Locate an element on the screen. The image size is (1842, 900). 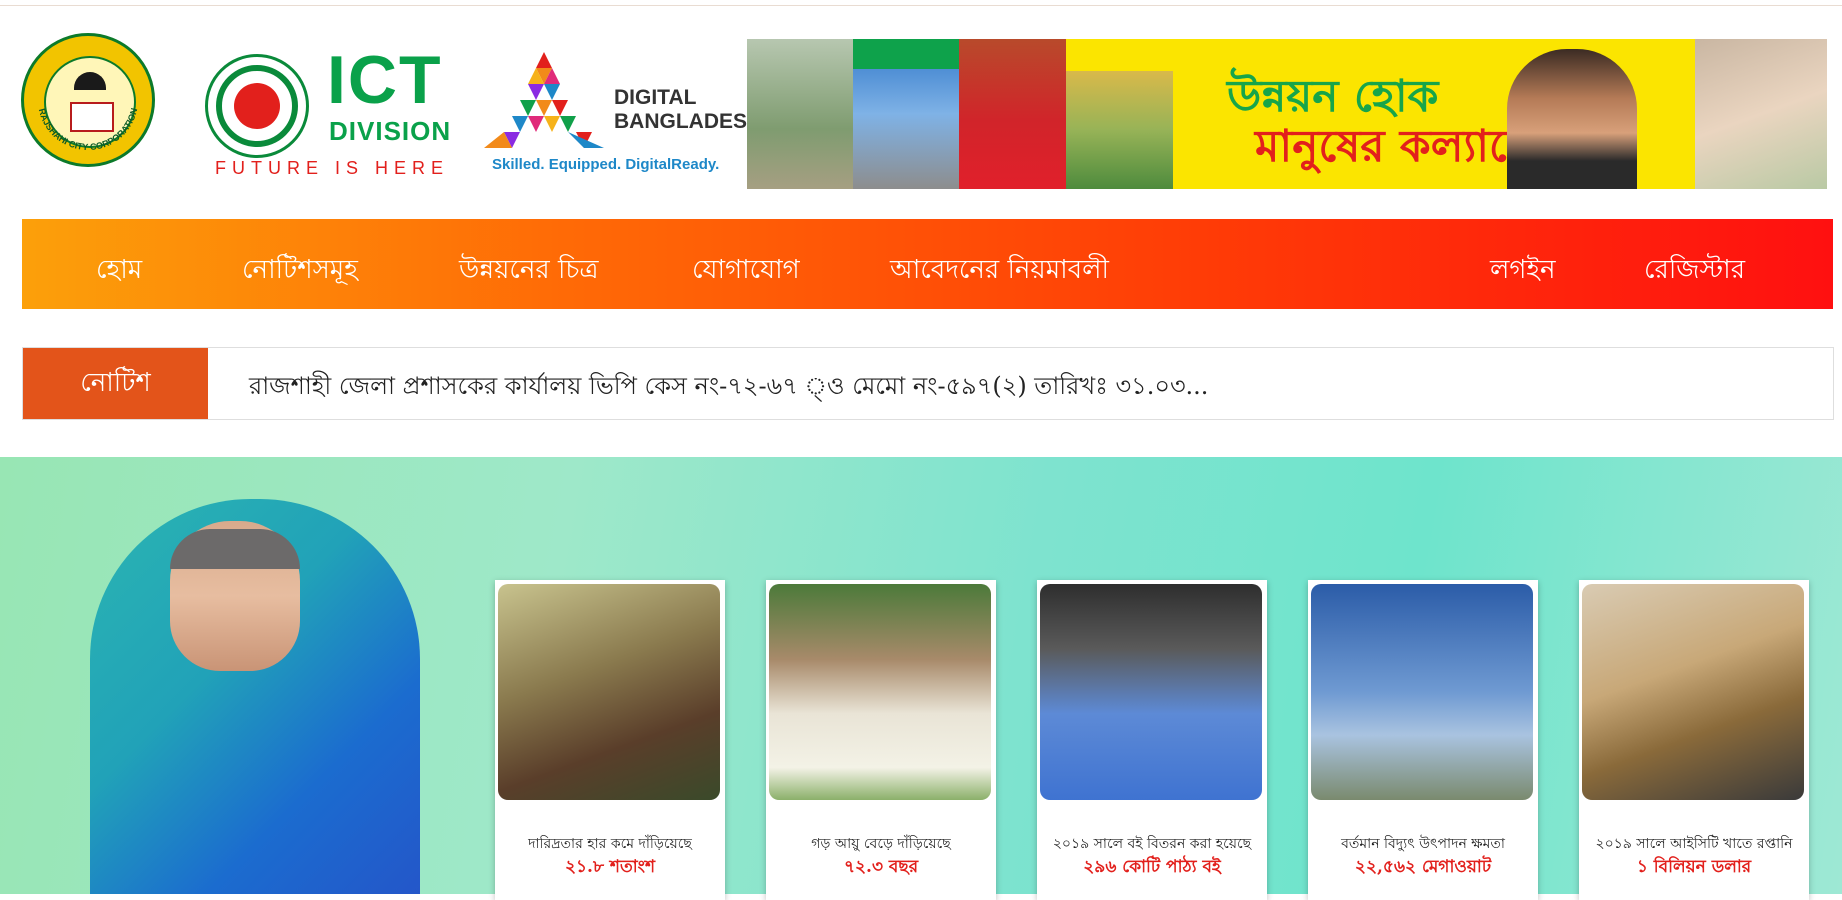
stat-value: ২২,৫৬২ মেগাওয়াট is located at coordinates (1423, 867).